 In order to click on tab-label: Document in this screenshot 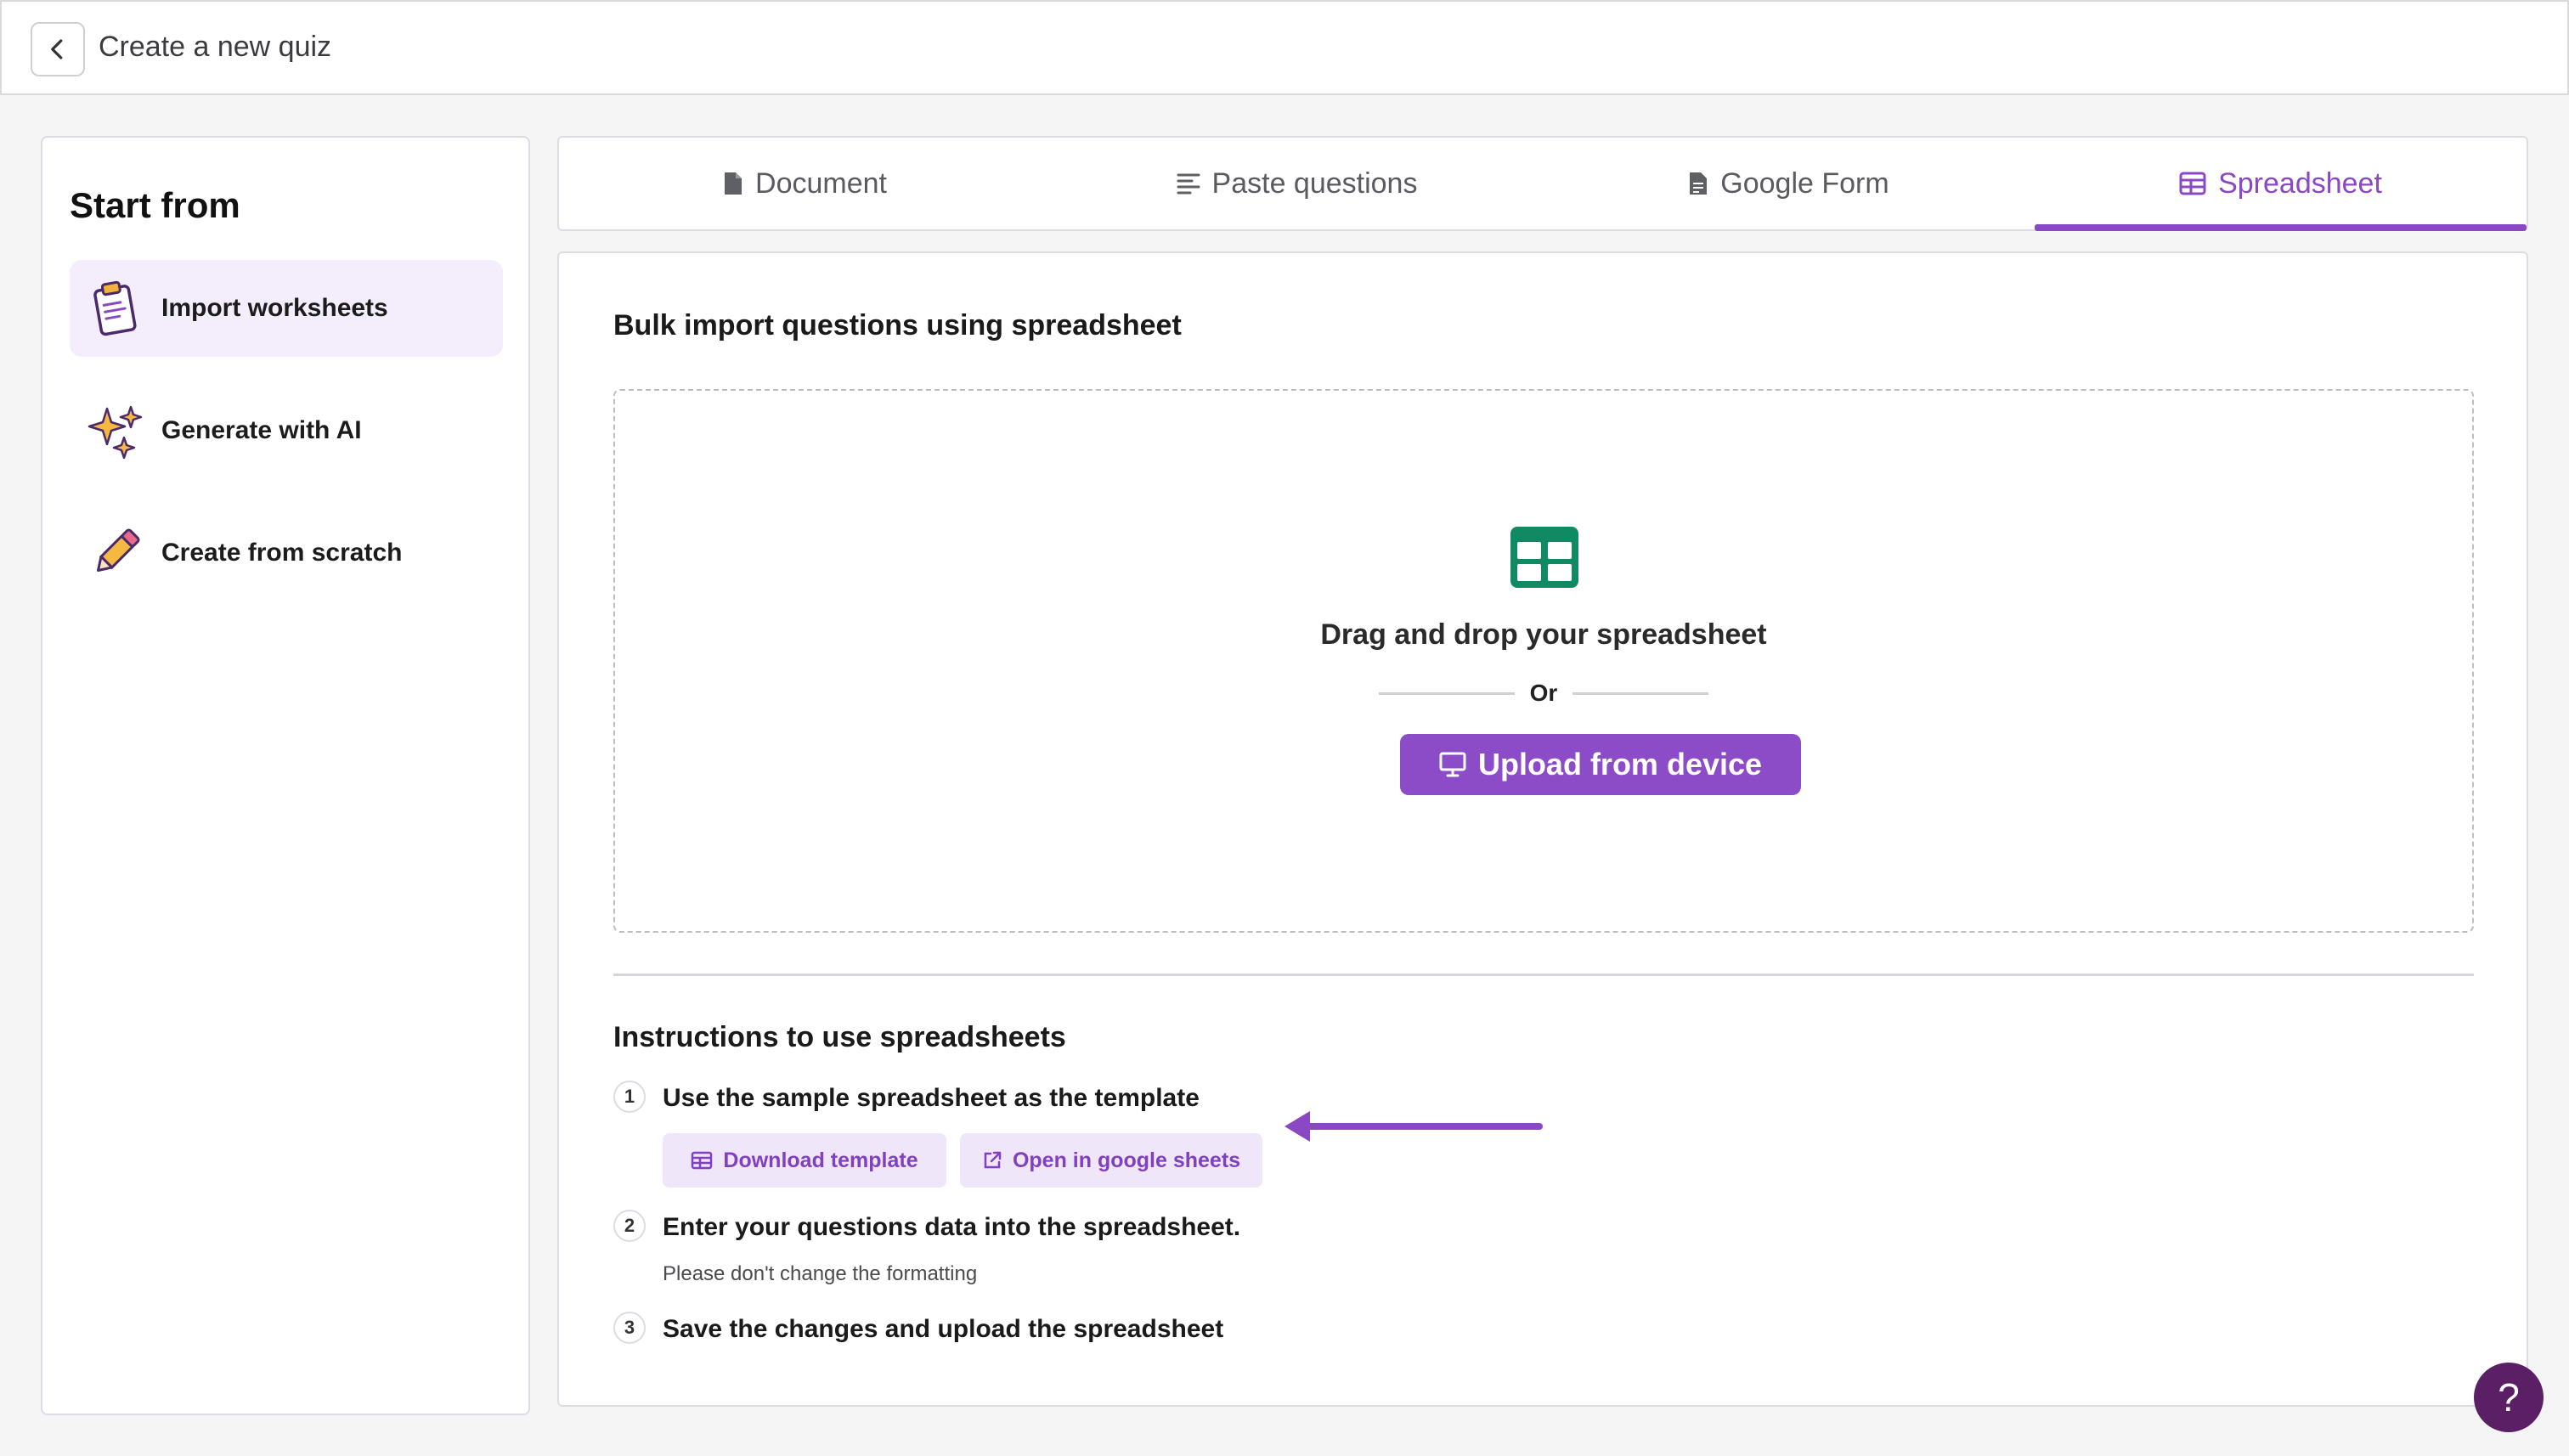, I will do `click(821, 183)`.